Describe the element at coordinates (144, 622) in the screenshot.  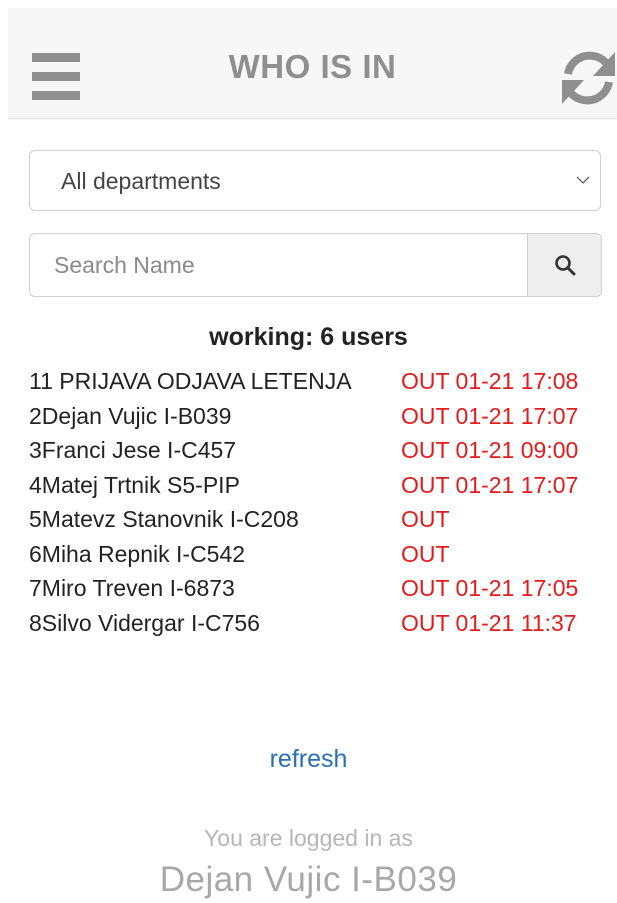
I see `user-name: 8Silvo Vidergar I-C756` at that location.